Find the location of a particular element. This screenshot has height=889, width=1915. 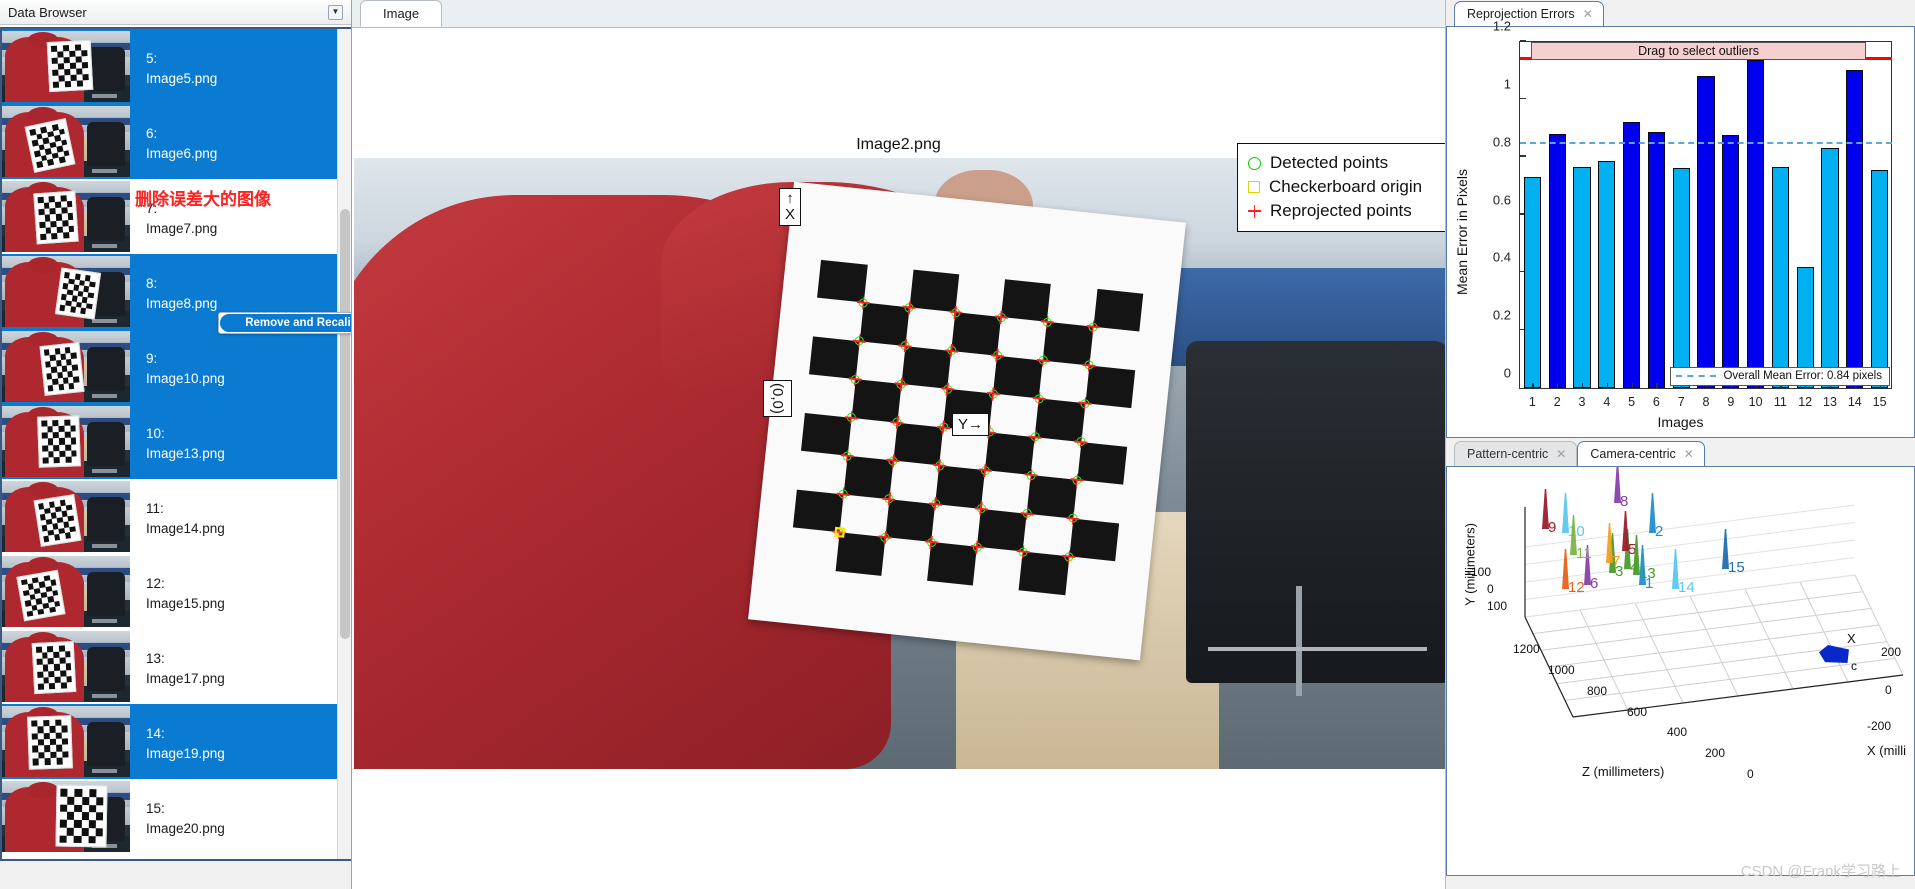

pattern-pose-label: 6 is located at coordinates (1594, 583).